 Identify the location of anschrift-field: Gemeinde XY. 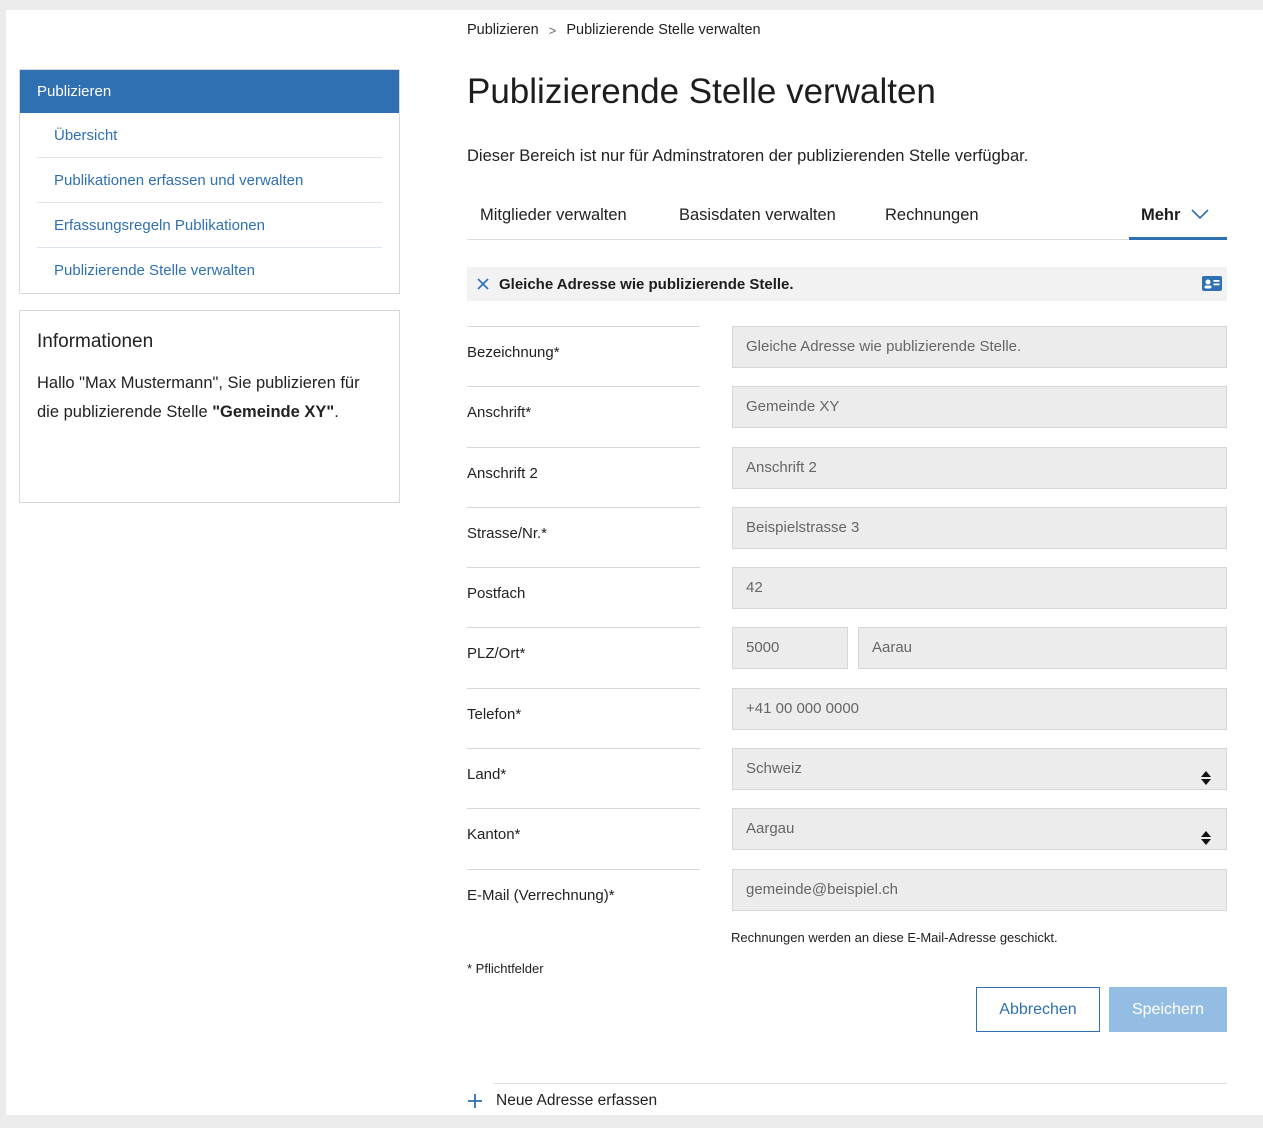
(979, 407).